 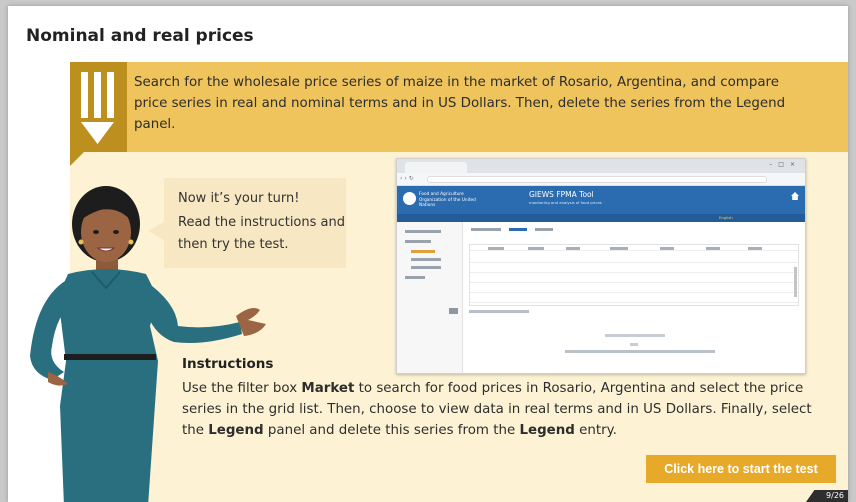 What do you see at coordinates (140, 36) in the screenshot?
I see `slide-title: Nominal and real prices` at bounding box center [140, 36].